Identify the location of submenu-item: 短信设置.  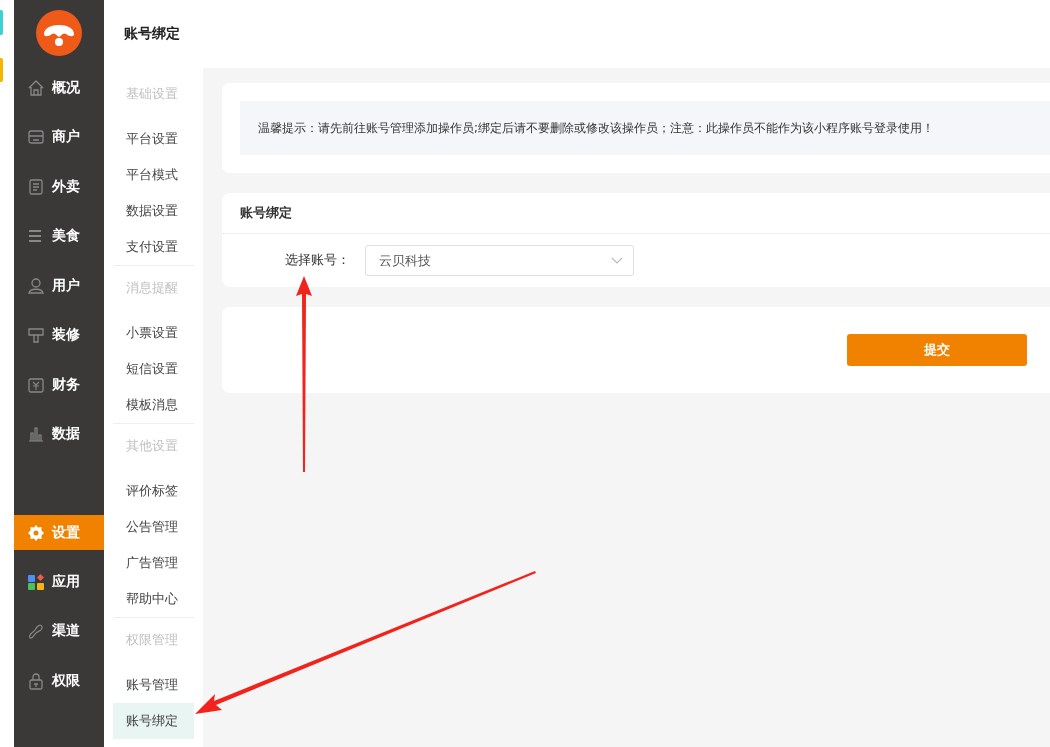
(153, 369).